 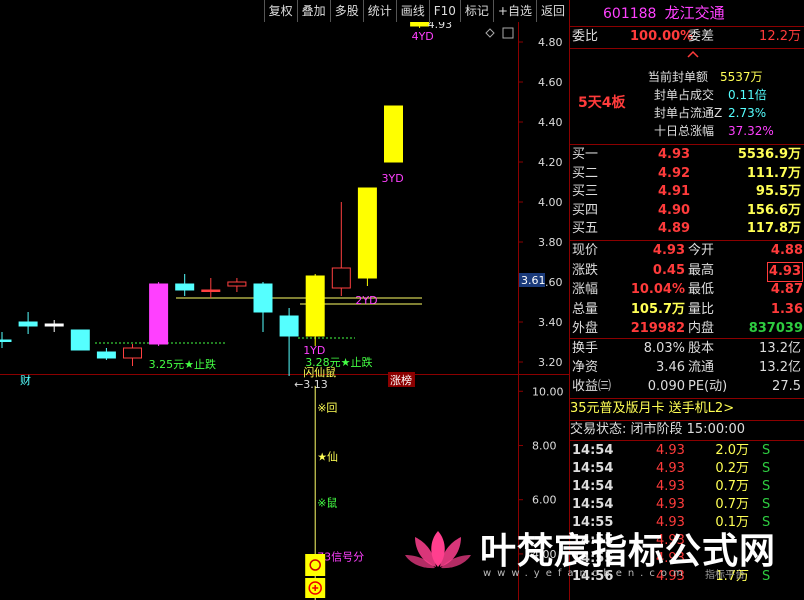 I want to click on indicator-tick-label: 8.00, so click(x=544, y=445).